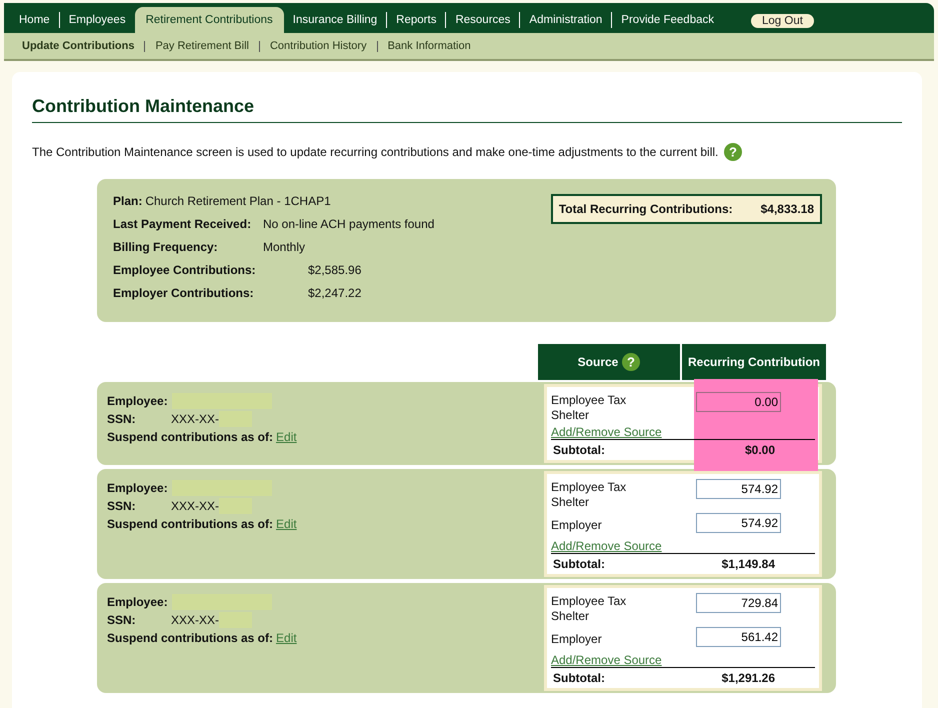 This screenshot has width=938, height=708. I want to click on subnav-link: Pay Retirement Bill, so click(202, 46).